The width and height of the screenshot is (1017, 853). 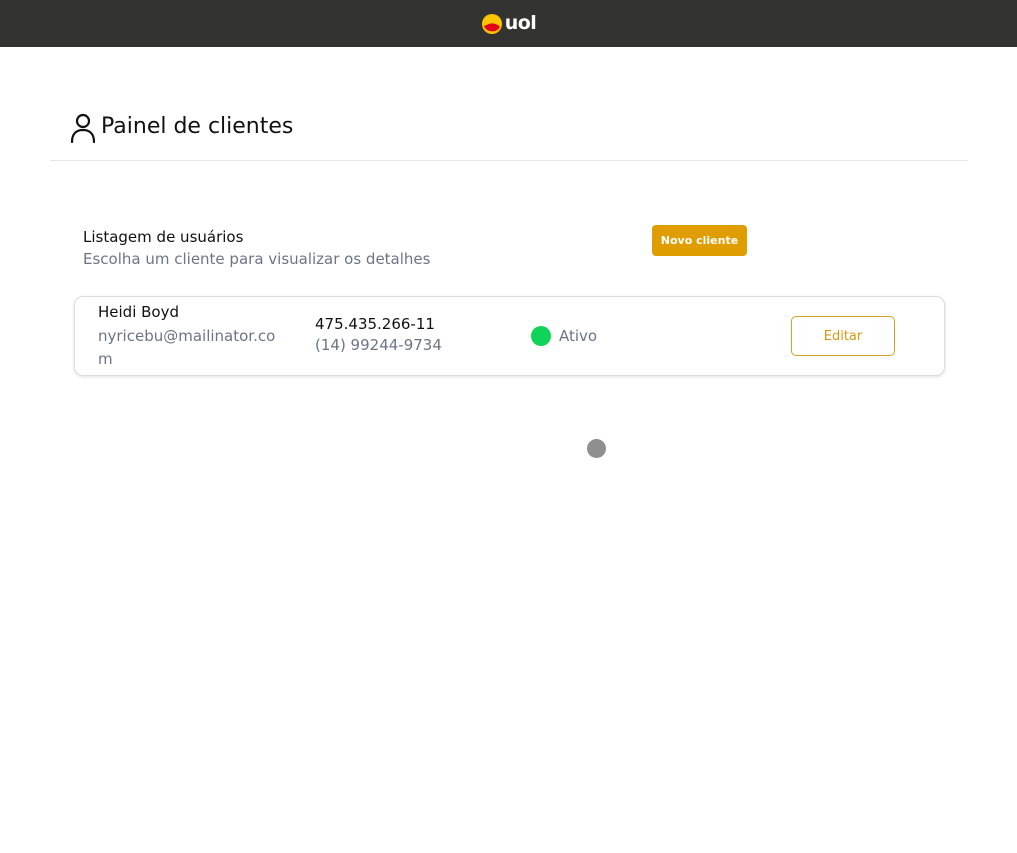 I want to click on edit-client-button: Editar, so click(x=843, y=336).